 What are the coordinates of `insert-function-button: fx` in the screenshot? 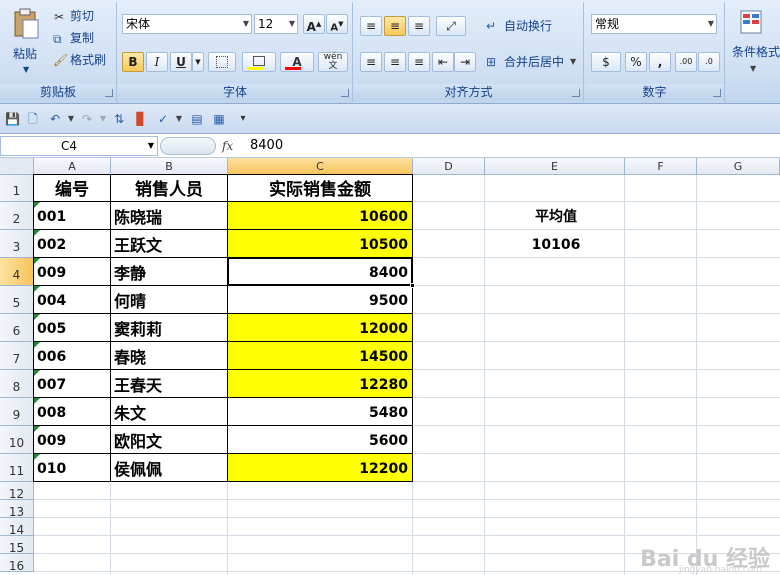 It's located at (230, 146).